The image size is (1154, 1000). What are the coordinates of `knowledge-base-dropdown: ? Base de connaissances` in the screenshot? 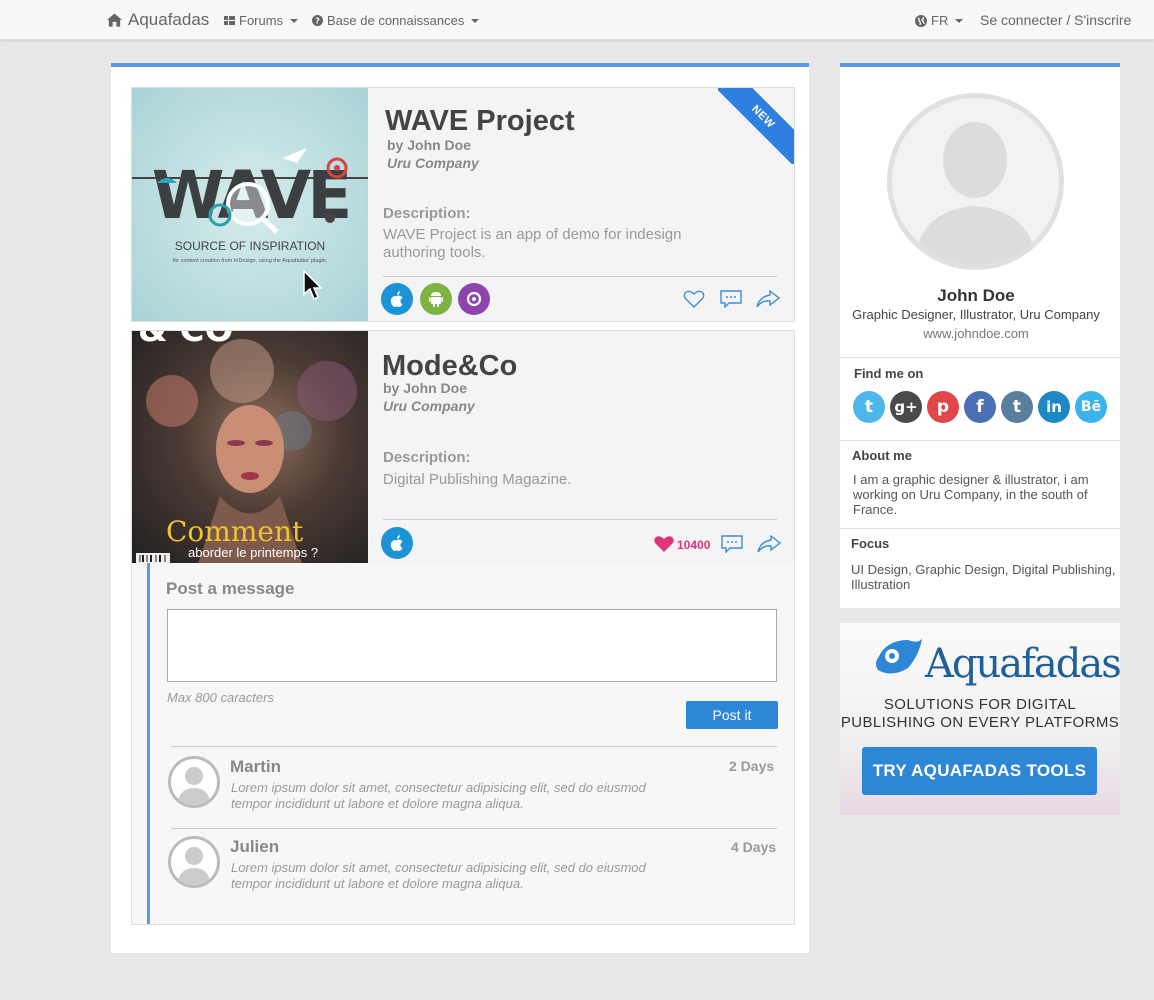 It's located at (396, 20).